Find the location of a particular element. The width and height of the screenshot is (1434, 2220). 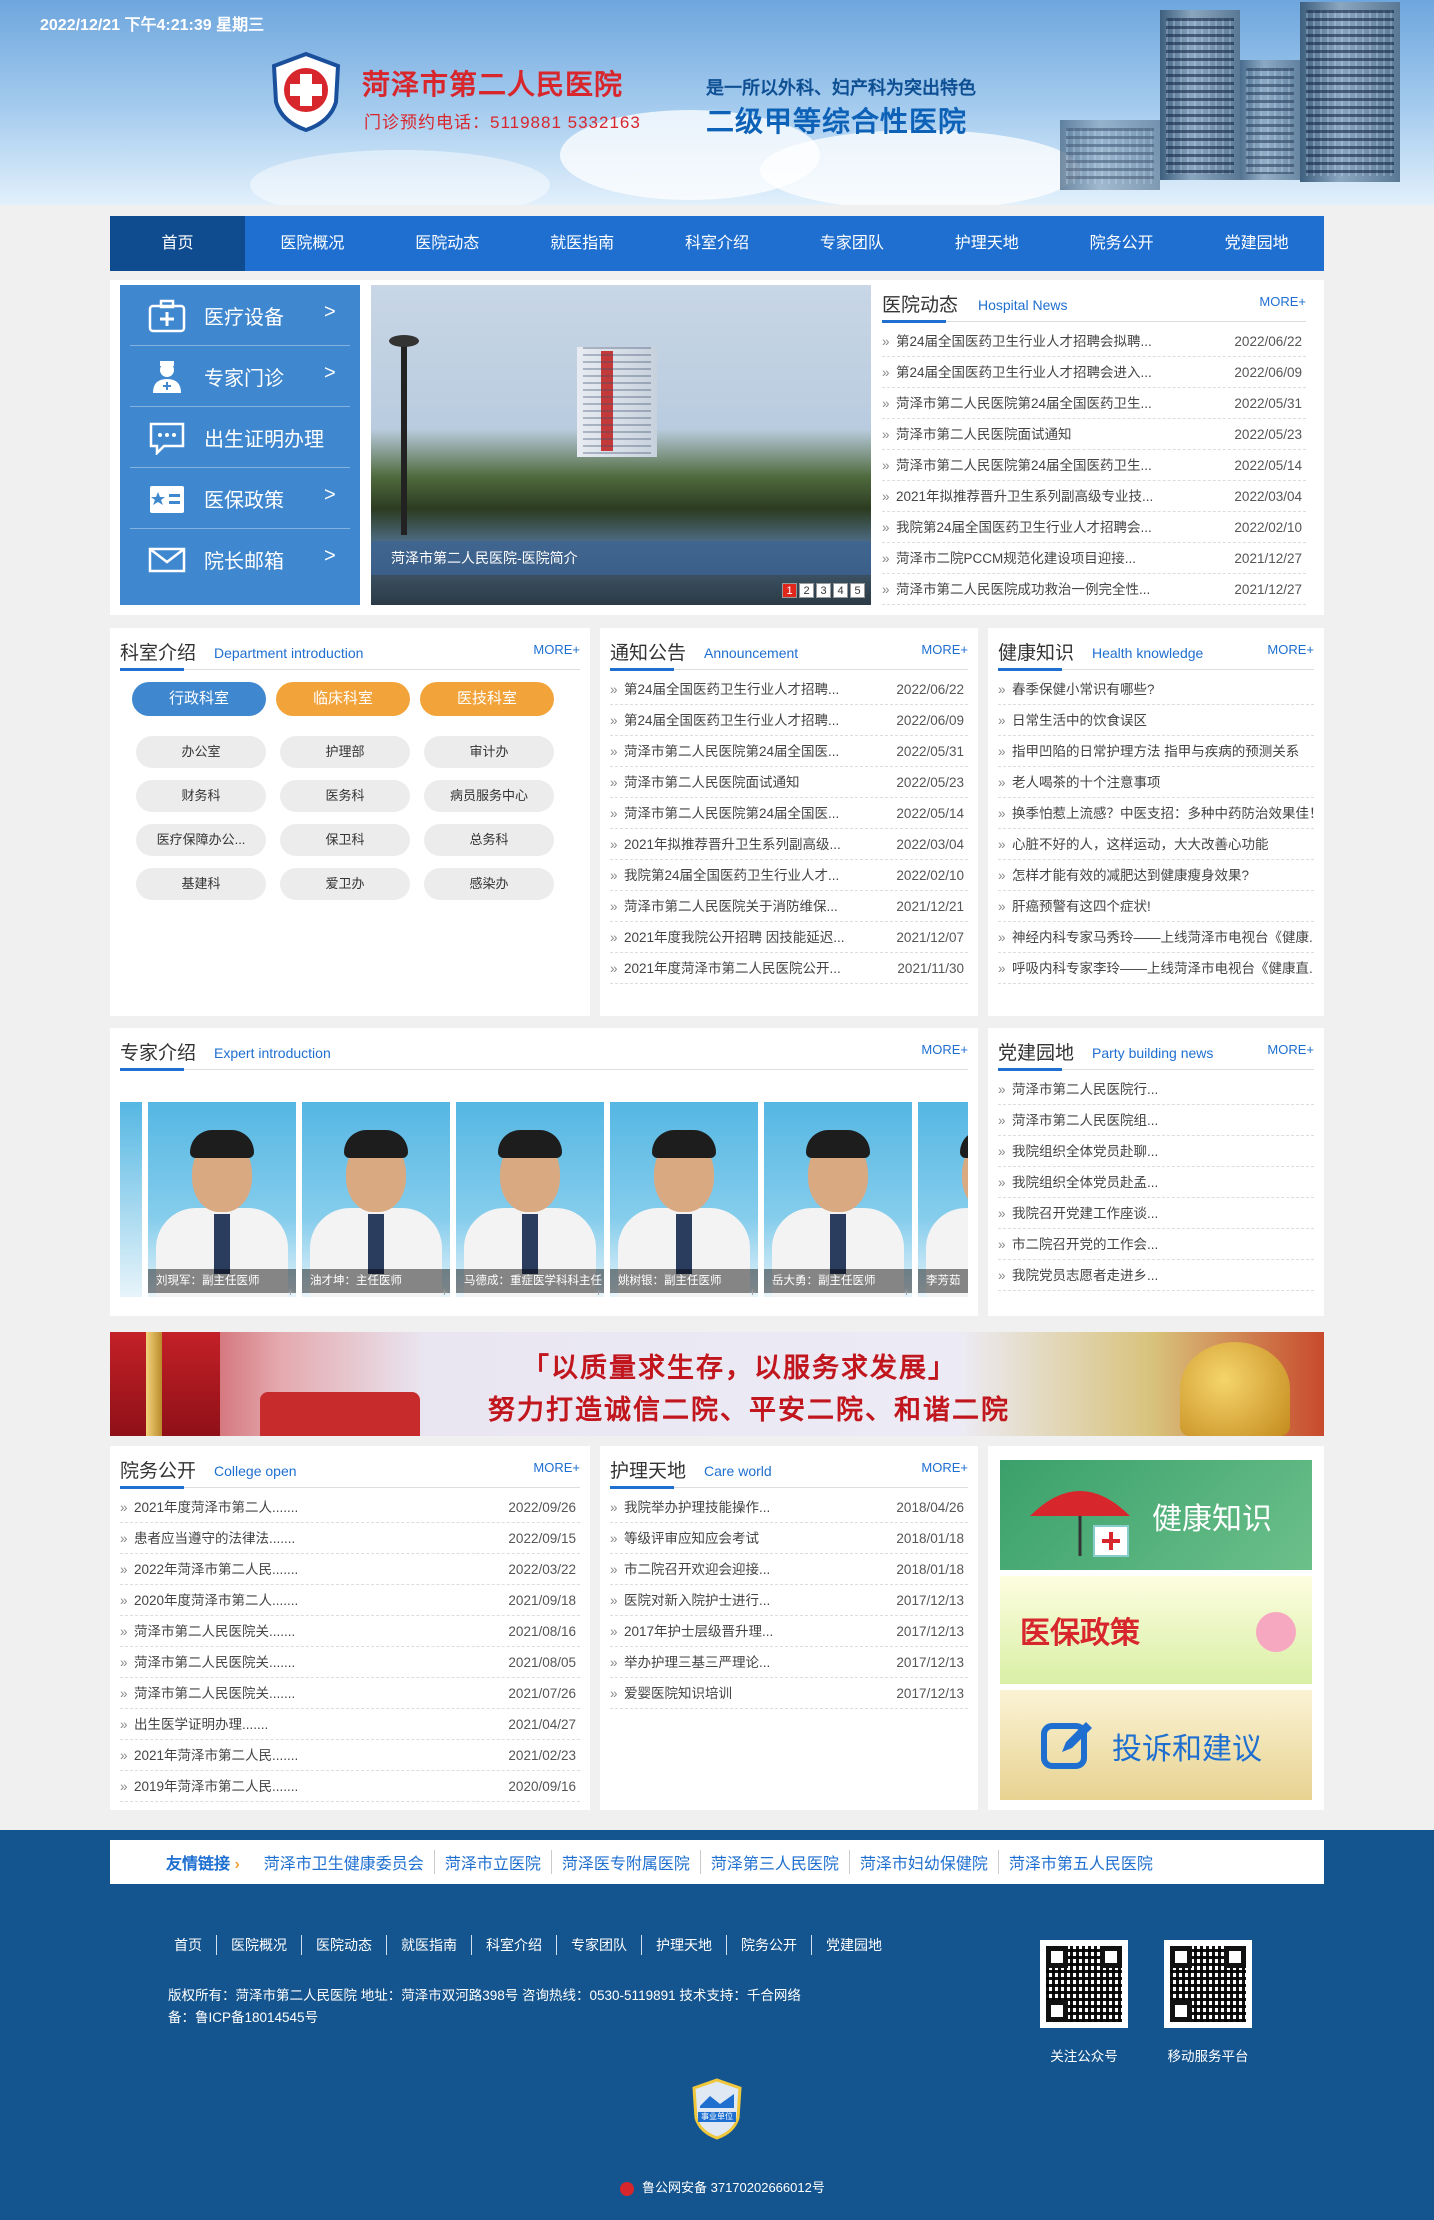

expert-card: 马德成：重症医学科科主任 + is located at coordinates (530, 1199).